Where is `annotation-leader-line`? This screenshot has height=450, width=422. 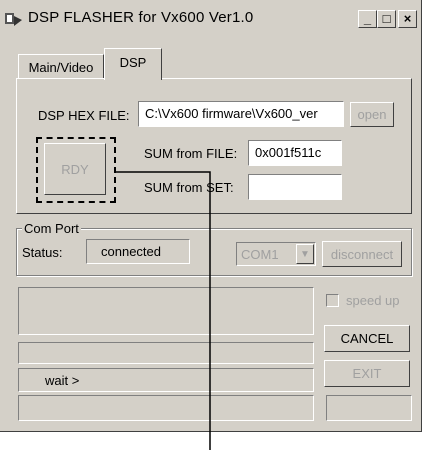 annotation-leader-line is located at coordinates (163, 310).